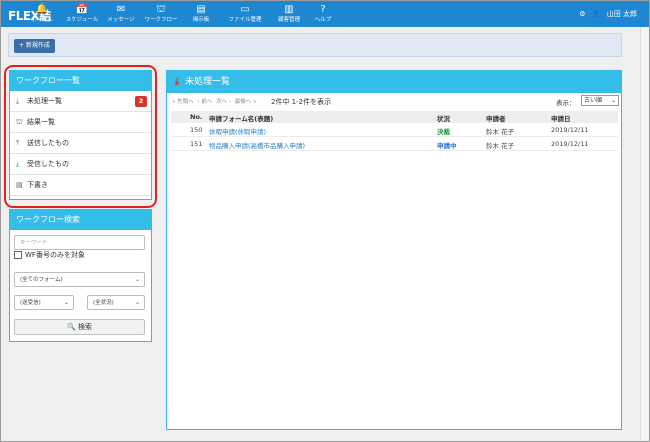 This screenshot has height=442, width=650. I want to click on nav-item-0: 🔔 ポータル, so click(42, 13).